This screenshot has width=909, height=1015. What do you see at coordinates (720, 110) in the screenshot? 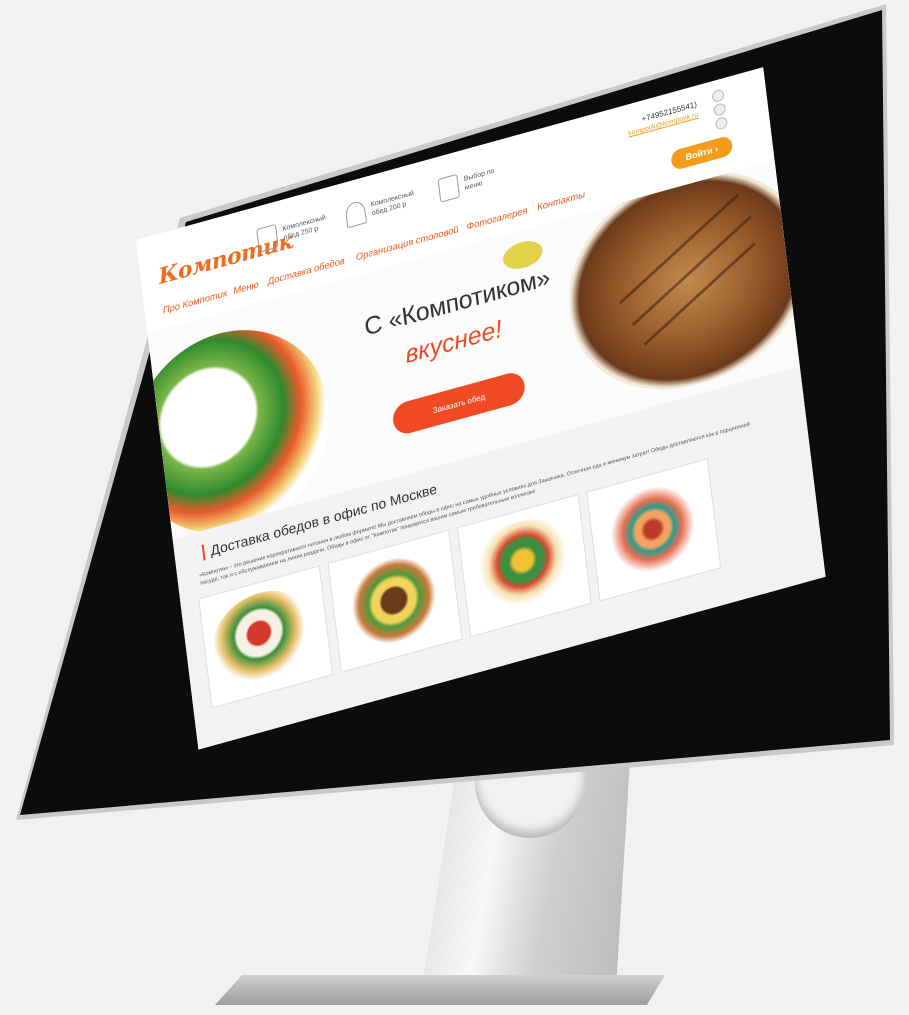
I see `social-fb-icon` at bounding box center [720, 110].